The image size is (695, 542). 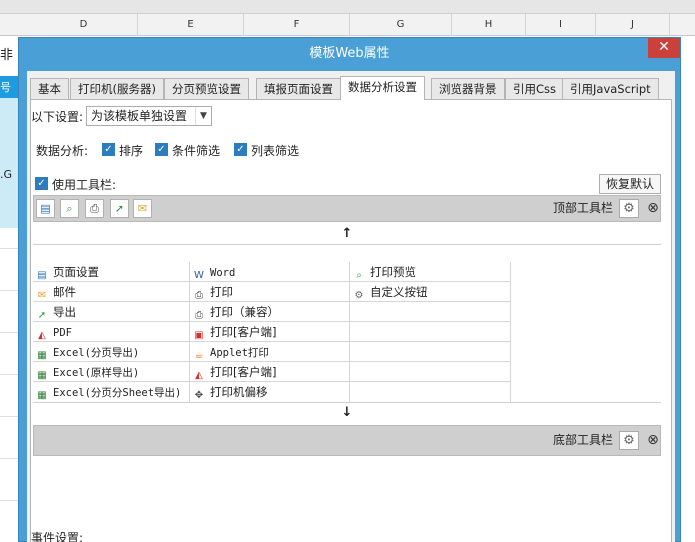 What do you see at coordinates (7, 55) in the screenshot?
I see `sheet-cell-fragment: 非` at bounding box center [7, 55].